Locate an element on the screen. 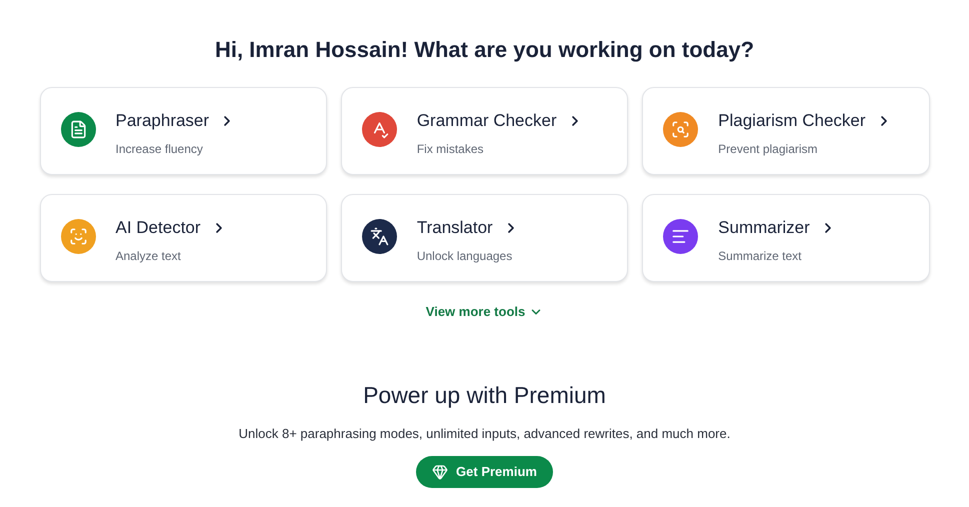 The image size is (969, 507). tool-name: Grammar Checker is located at coordinates (486, 121).